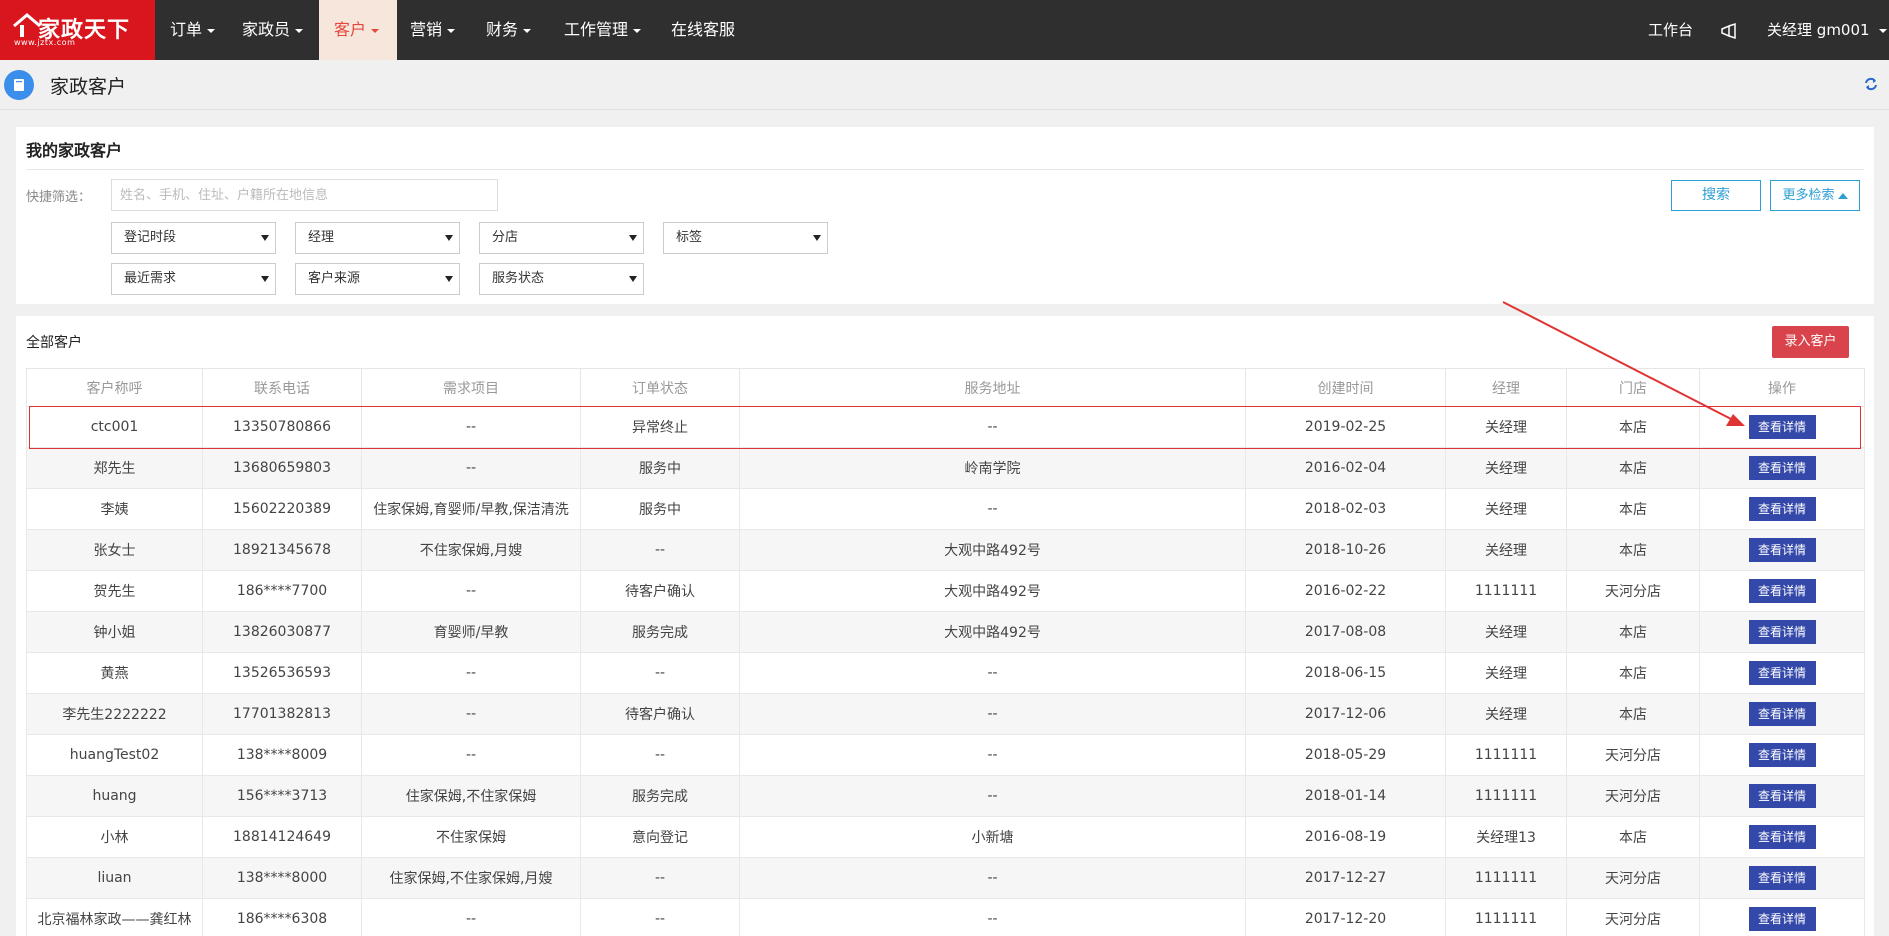  What do you see at coordinates (1716, 195) in the screenshot?
I see `search-button: 搜索` at bounding box center [1716, 195].